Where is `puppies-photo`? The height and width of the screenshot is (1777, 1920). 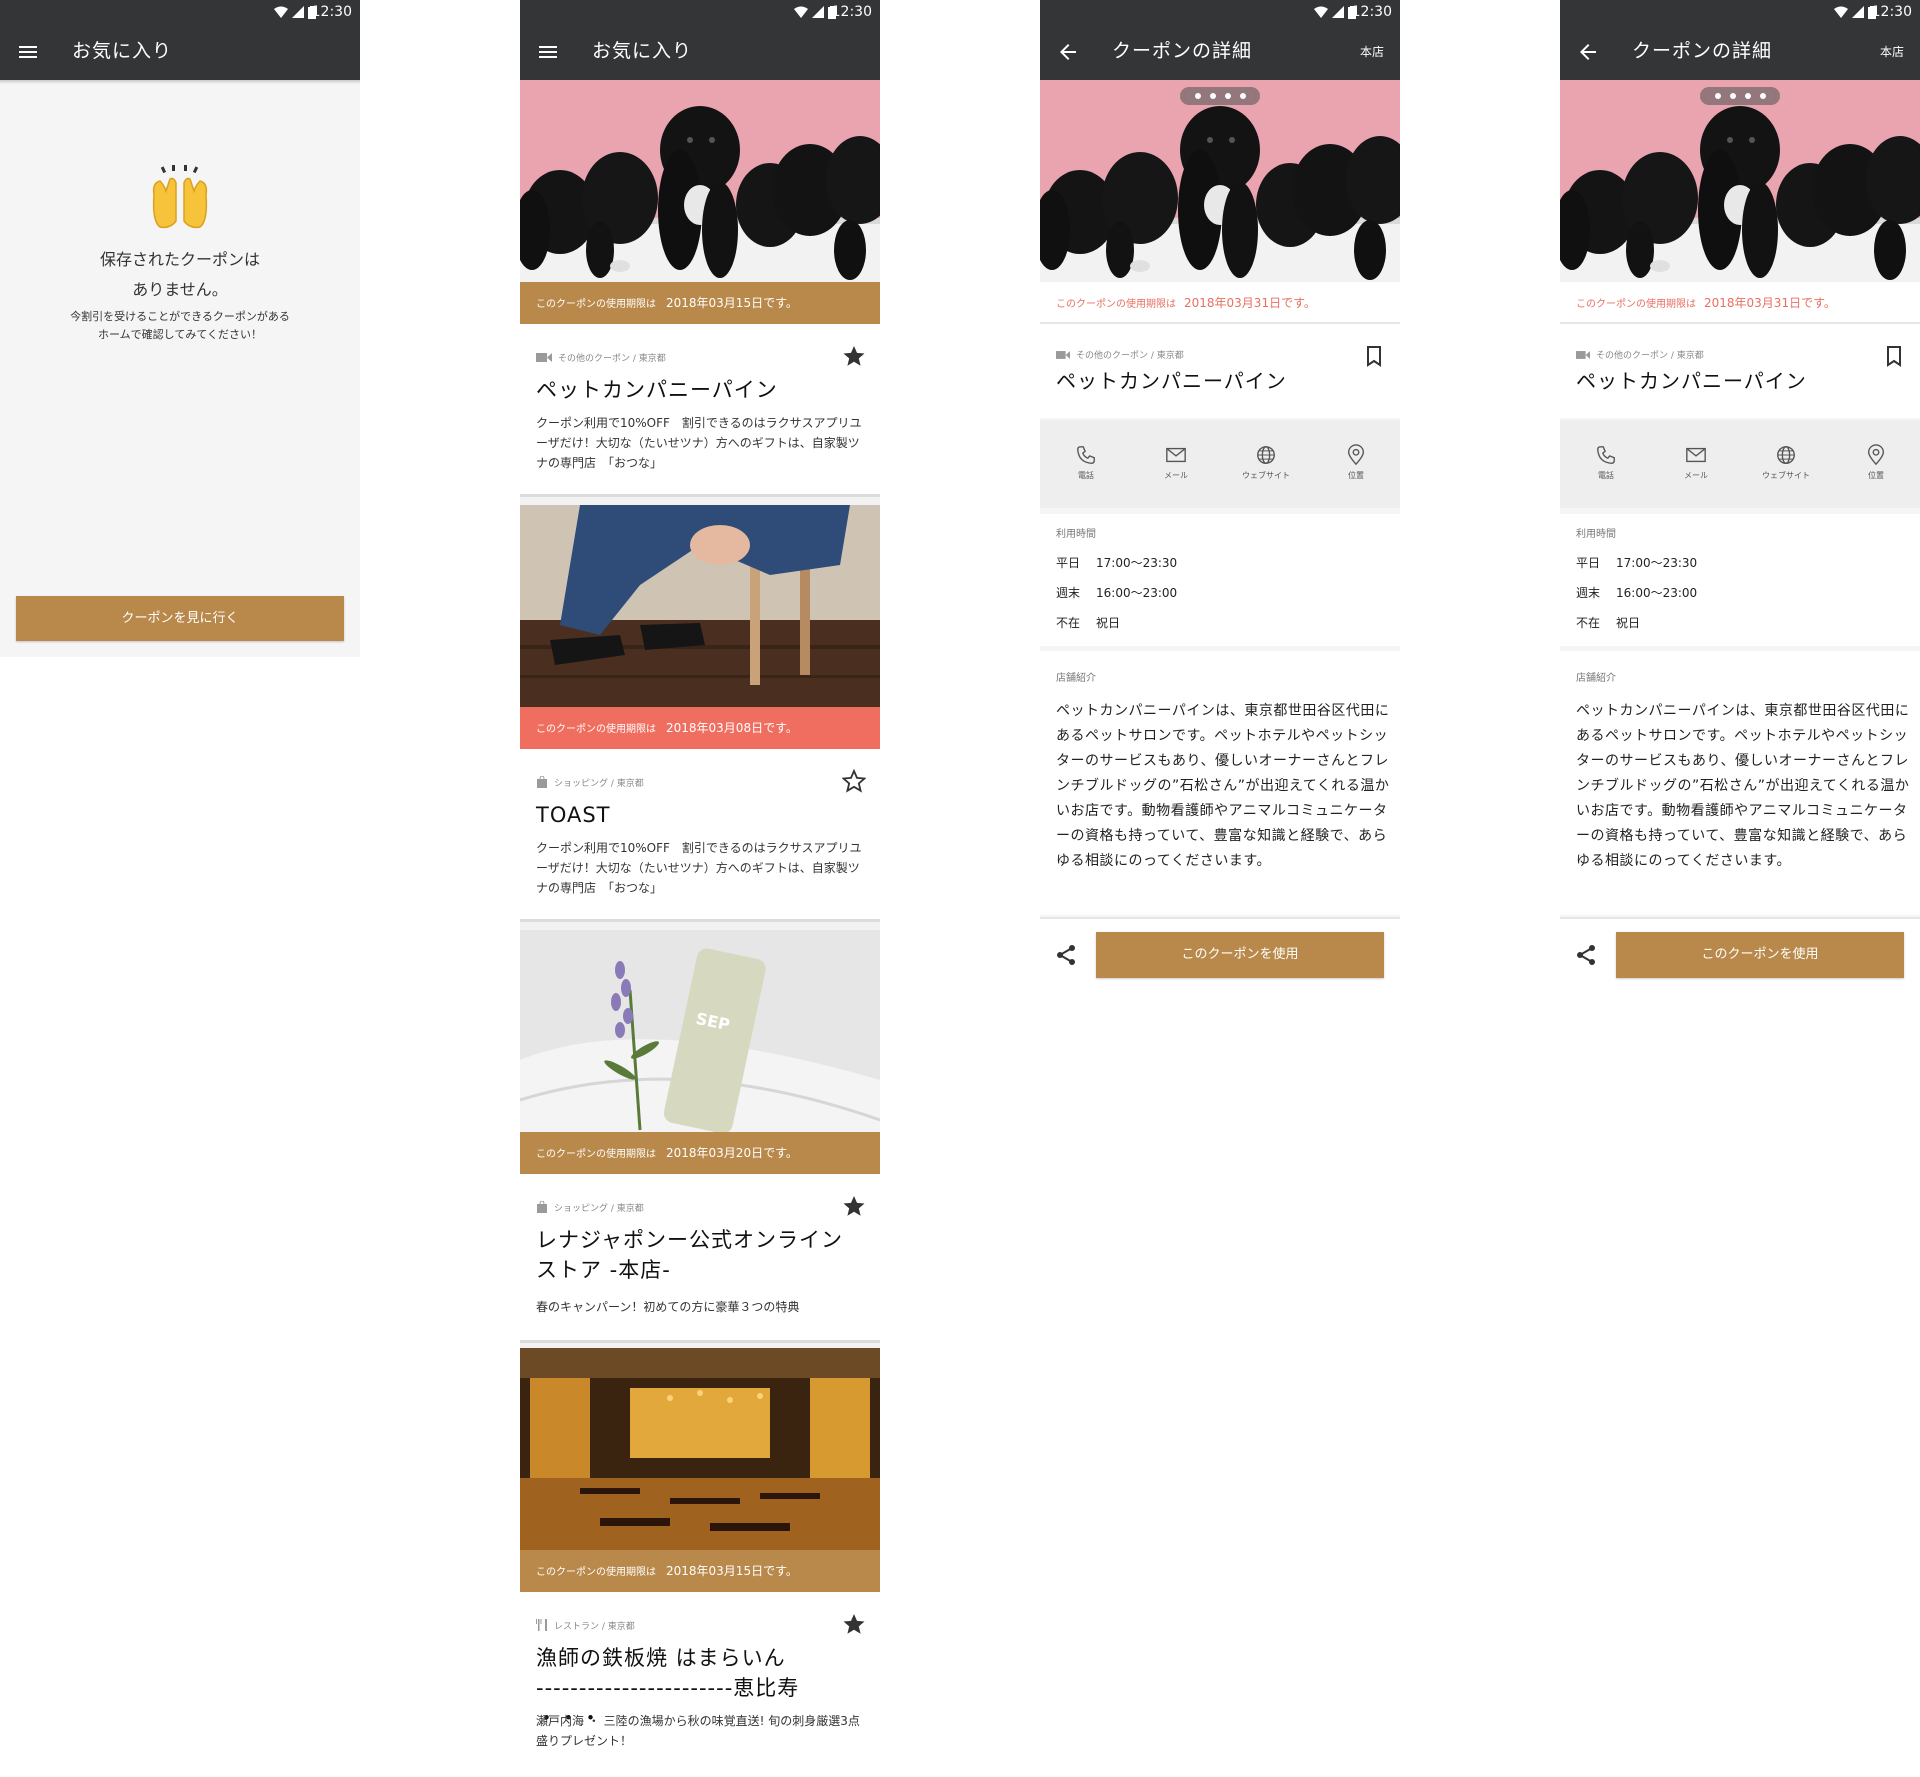
puppies-photo is located at coordinates (1740, 181).